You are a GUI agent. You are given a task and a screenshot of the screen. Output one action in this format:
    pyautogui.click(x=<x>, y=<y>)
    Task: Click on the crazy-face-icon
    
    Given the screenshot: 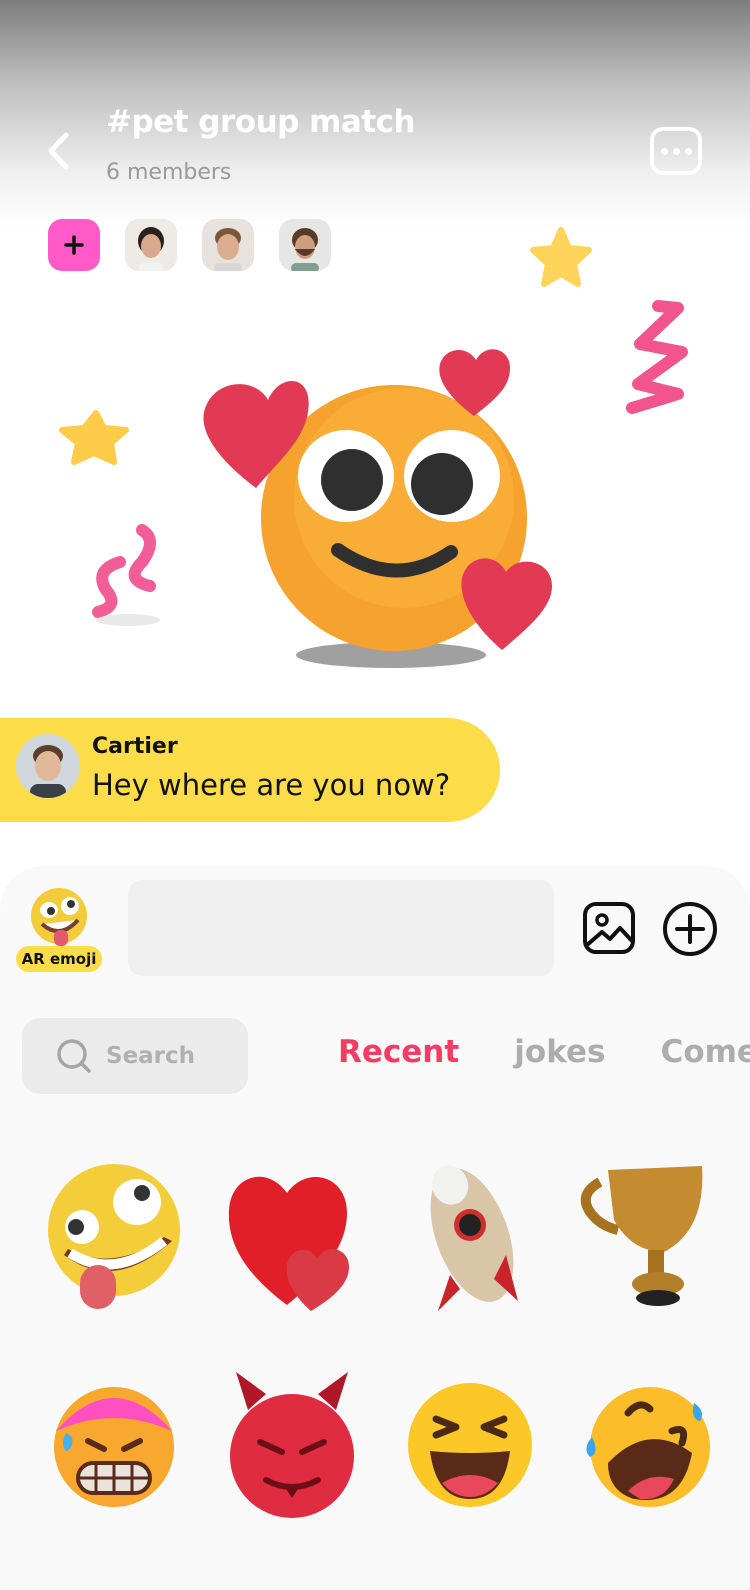 What is the action you would take?
    pyautogui.click(x=114, y=1236)
    